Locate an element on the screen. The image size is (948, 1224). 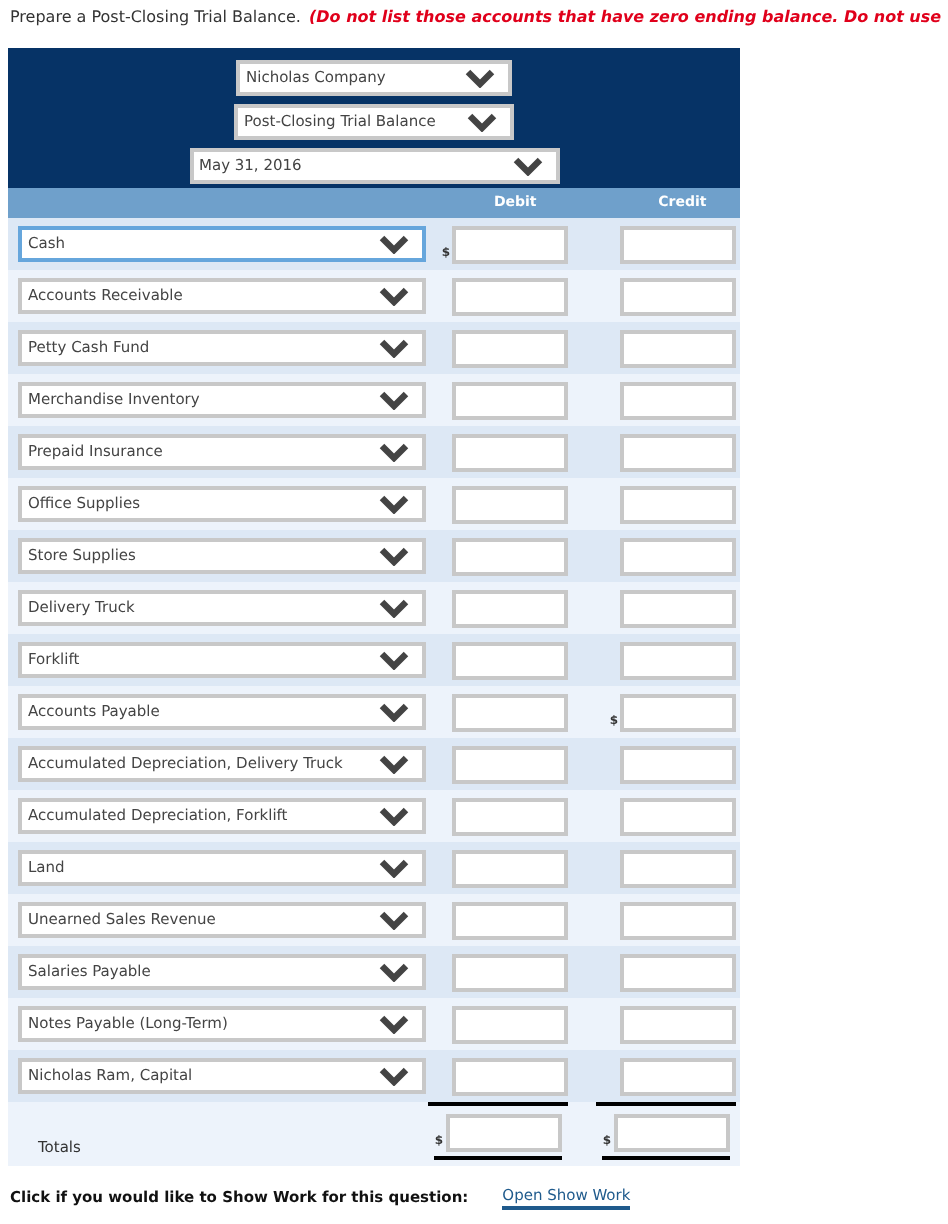
instruction-text: Prepare a Post-Closing Trial Balance. is located at coordinates (155, 18).